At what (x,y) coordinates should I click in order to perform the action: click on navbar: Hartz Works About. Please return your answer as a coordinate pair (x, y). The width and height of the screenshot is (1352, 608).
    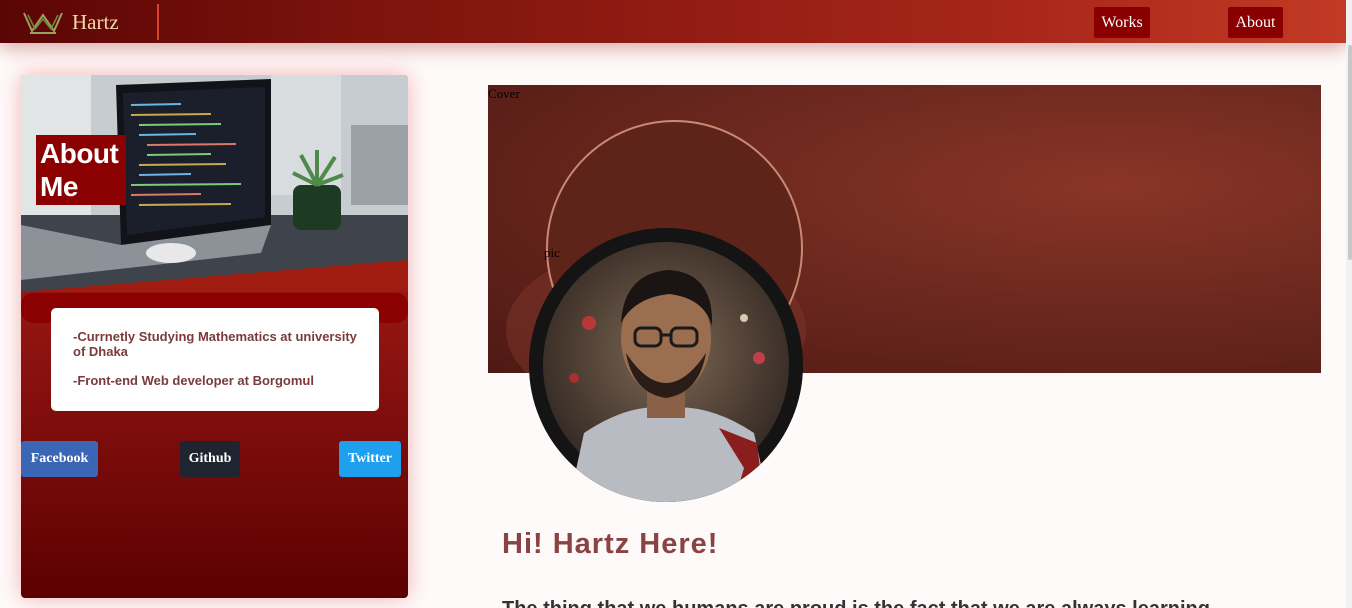
    Looking at the image, I should click on (673, 21).